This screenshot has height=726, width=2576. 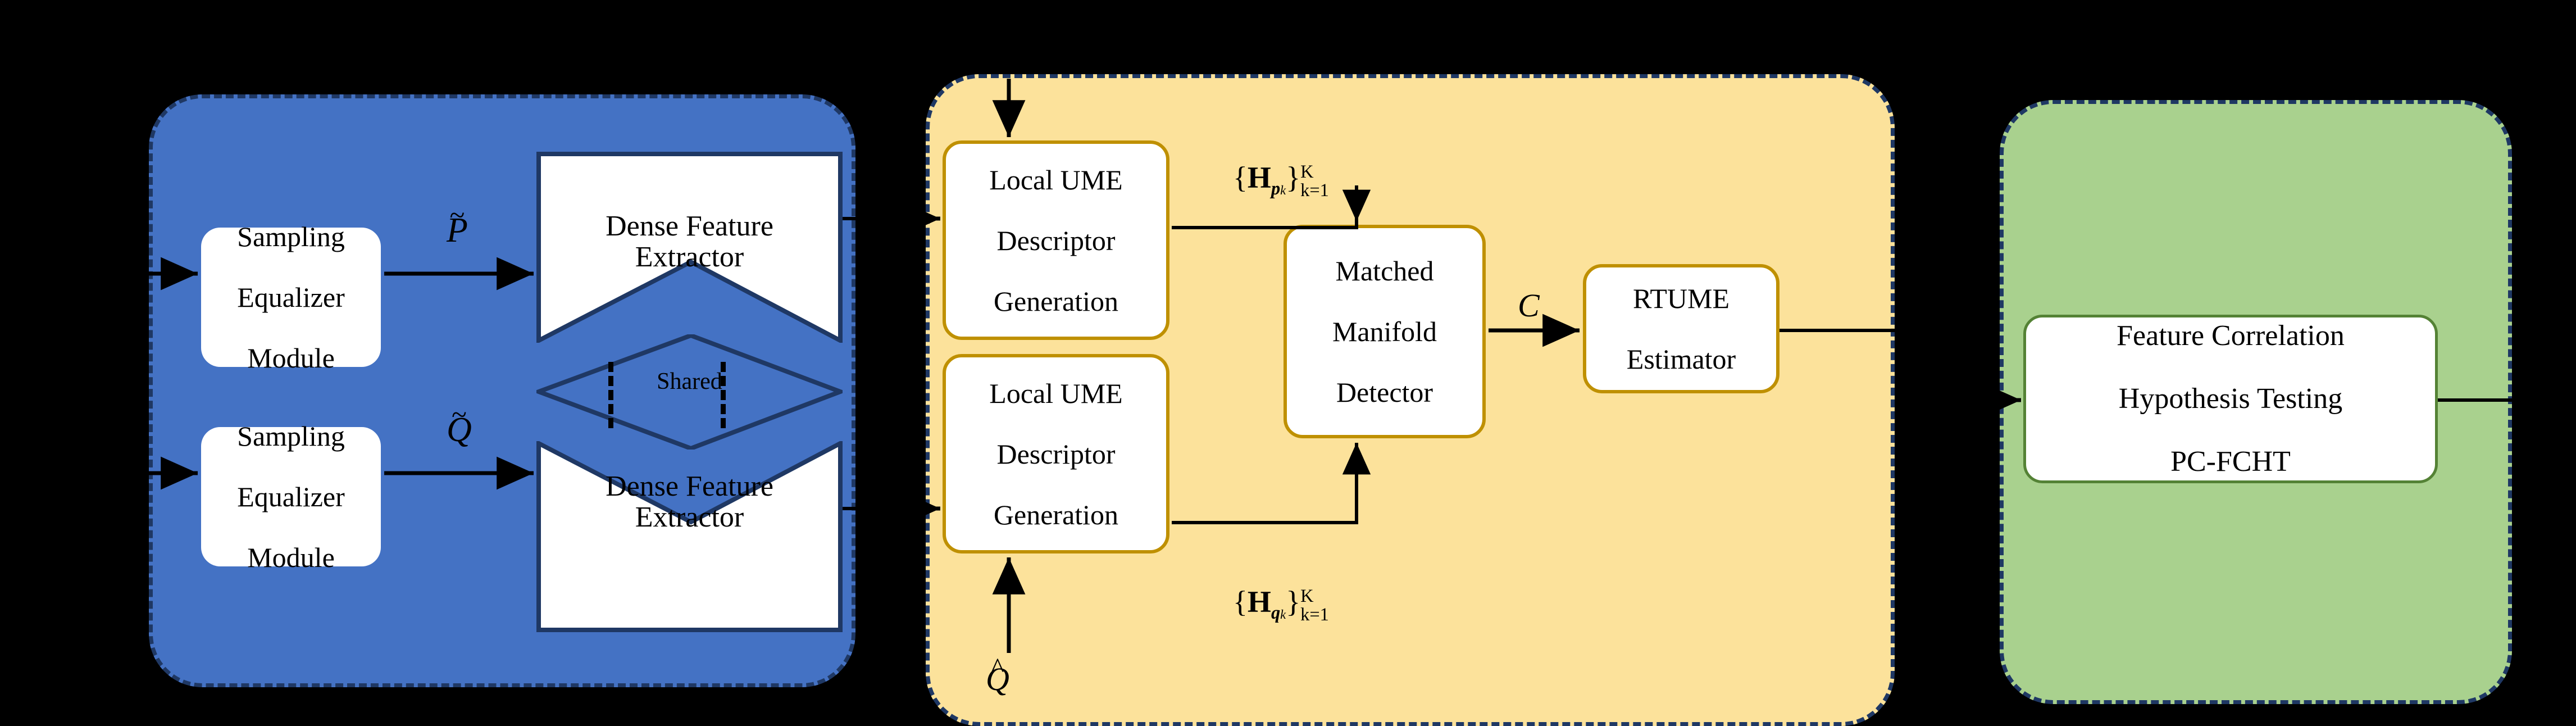 I want to click on dense-feature-extractor-2-label: Dense Feature Extractor, so click(x=689, y=502).